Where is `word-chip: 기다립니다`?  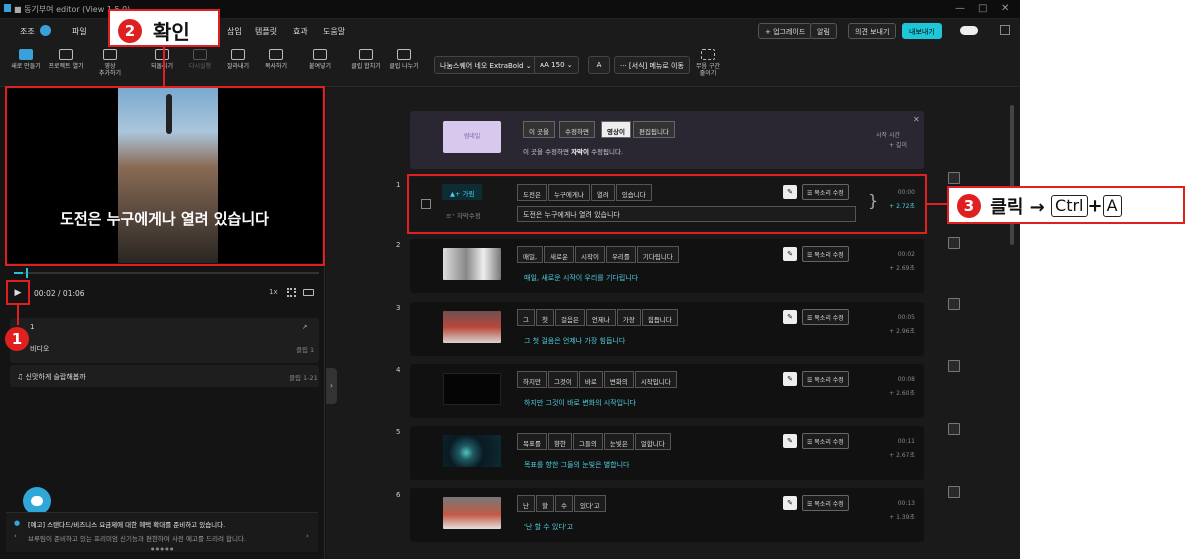
word-chip: 기다립니다 is located at coordinates (657, 254).